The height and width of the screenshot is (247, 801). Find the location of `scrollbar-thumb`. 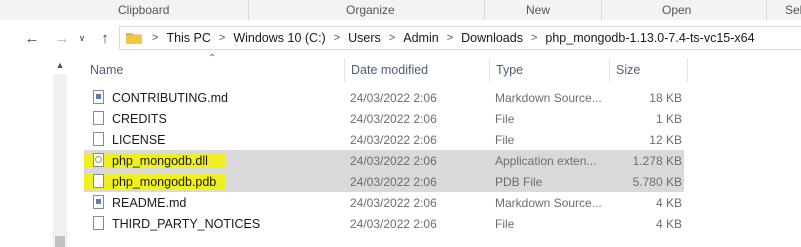

scrollbar-thumb is located at coordinates (60, 241).